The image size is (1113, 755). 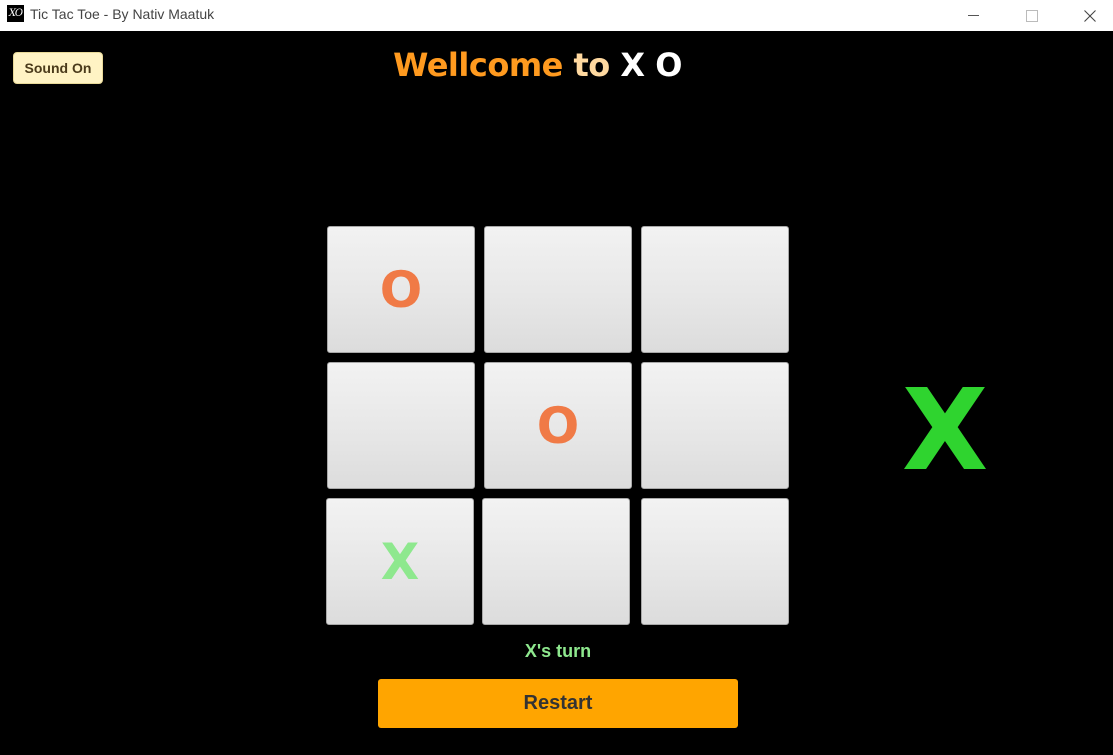 I want to click on maximize-button, so click(x=1032, y=15).